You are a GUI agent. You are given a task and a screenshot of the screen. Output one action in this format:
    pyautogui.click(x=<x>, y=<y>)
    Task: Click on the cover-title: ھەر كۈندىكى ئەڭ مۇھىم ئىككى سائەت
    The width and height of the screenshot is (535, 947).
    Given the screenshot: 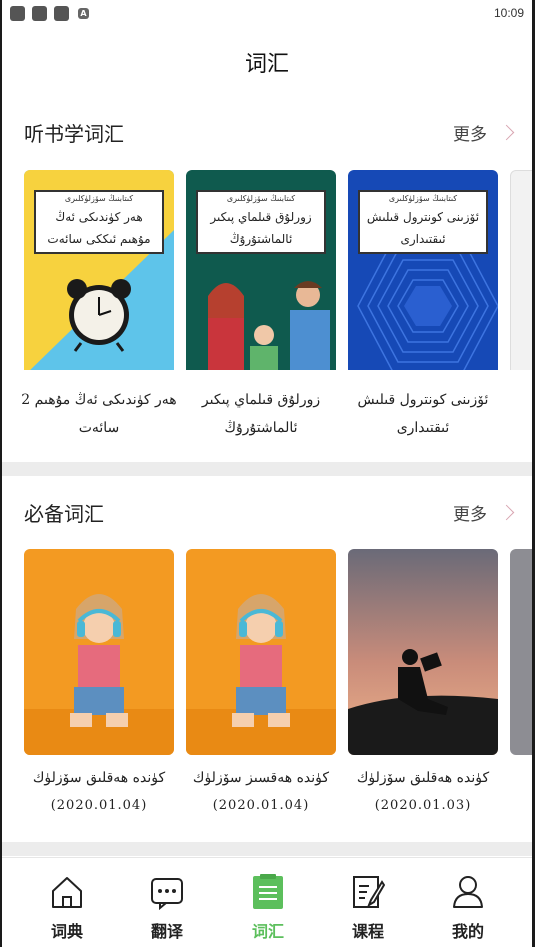 What is the action you would take?
    pyautogui.click(x=99, y=228)
    